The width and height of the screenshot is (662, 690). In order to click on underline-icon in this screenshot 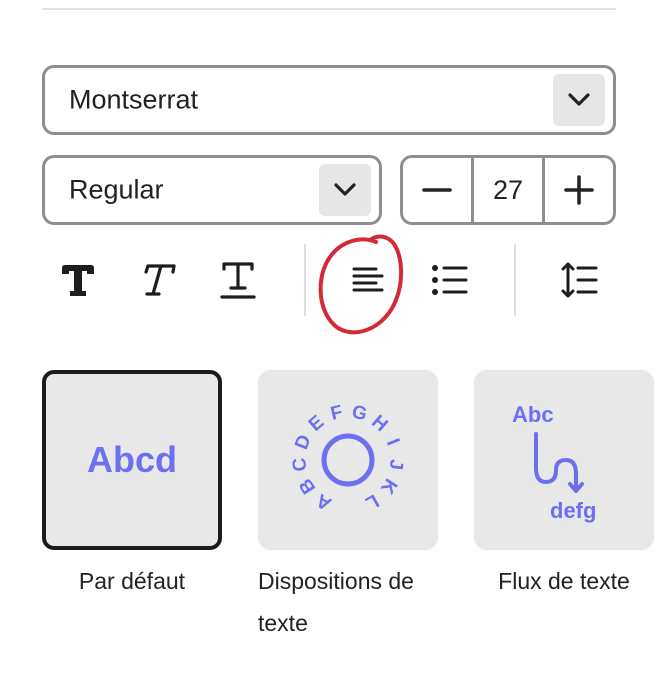, I will do `click(238, 280)`.